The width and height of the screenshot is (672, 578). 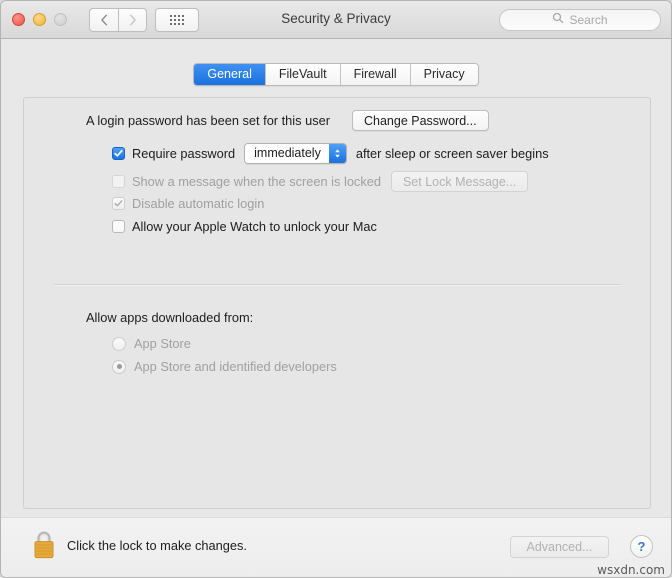 What do you see at coordinates (184, 153) in the screenshot?
I see `require-password-label: Require password` at bounding box center [184, 153].